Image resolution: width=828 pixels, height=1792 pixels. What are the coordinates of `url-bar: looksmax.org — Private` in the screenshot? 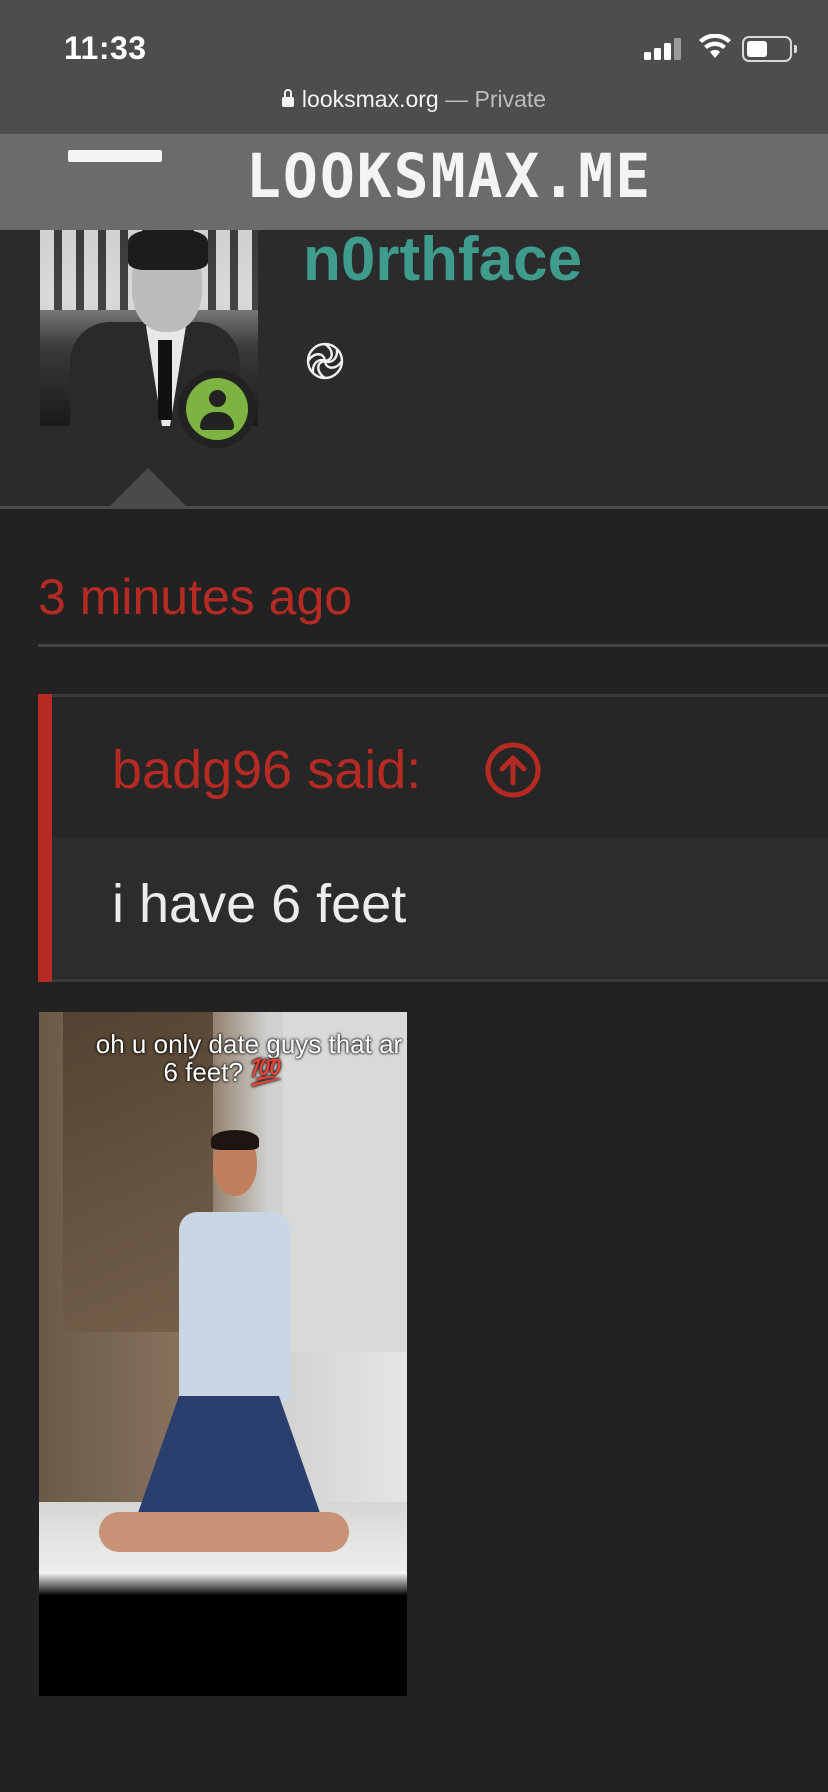 It's located at (414, 99).